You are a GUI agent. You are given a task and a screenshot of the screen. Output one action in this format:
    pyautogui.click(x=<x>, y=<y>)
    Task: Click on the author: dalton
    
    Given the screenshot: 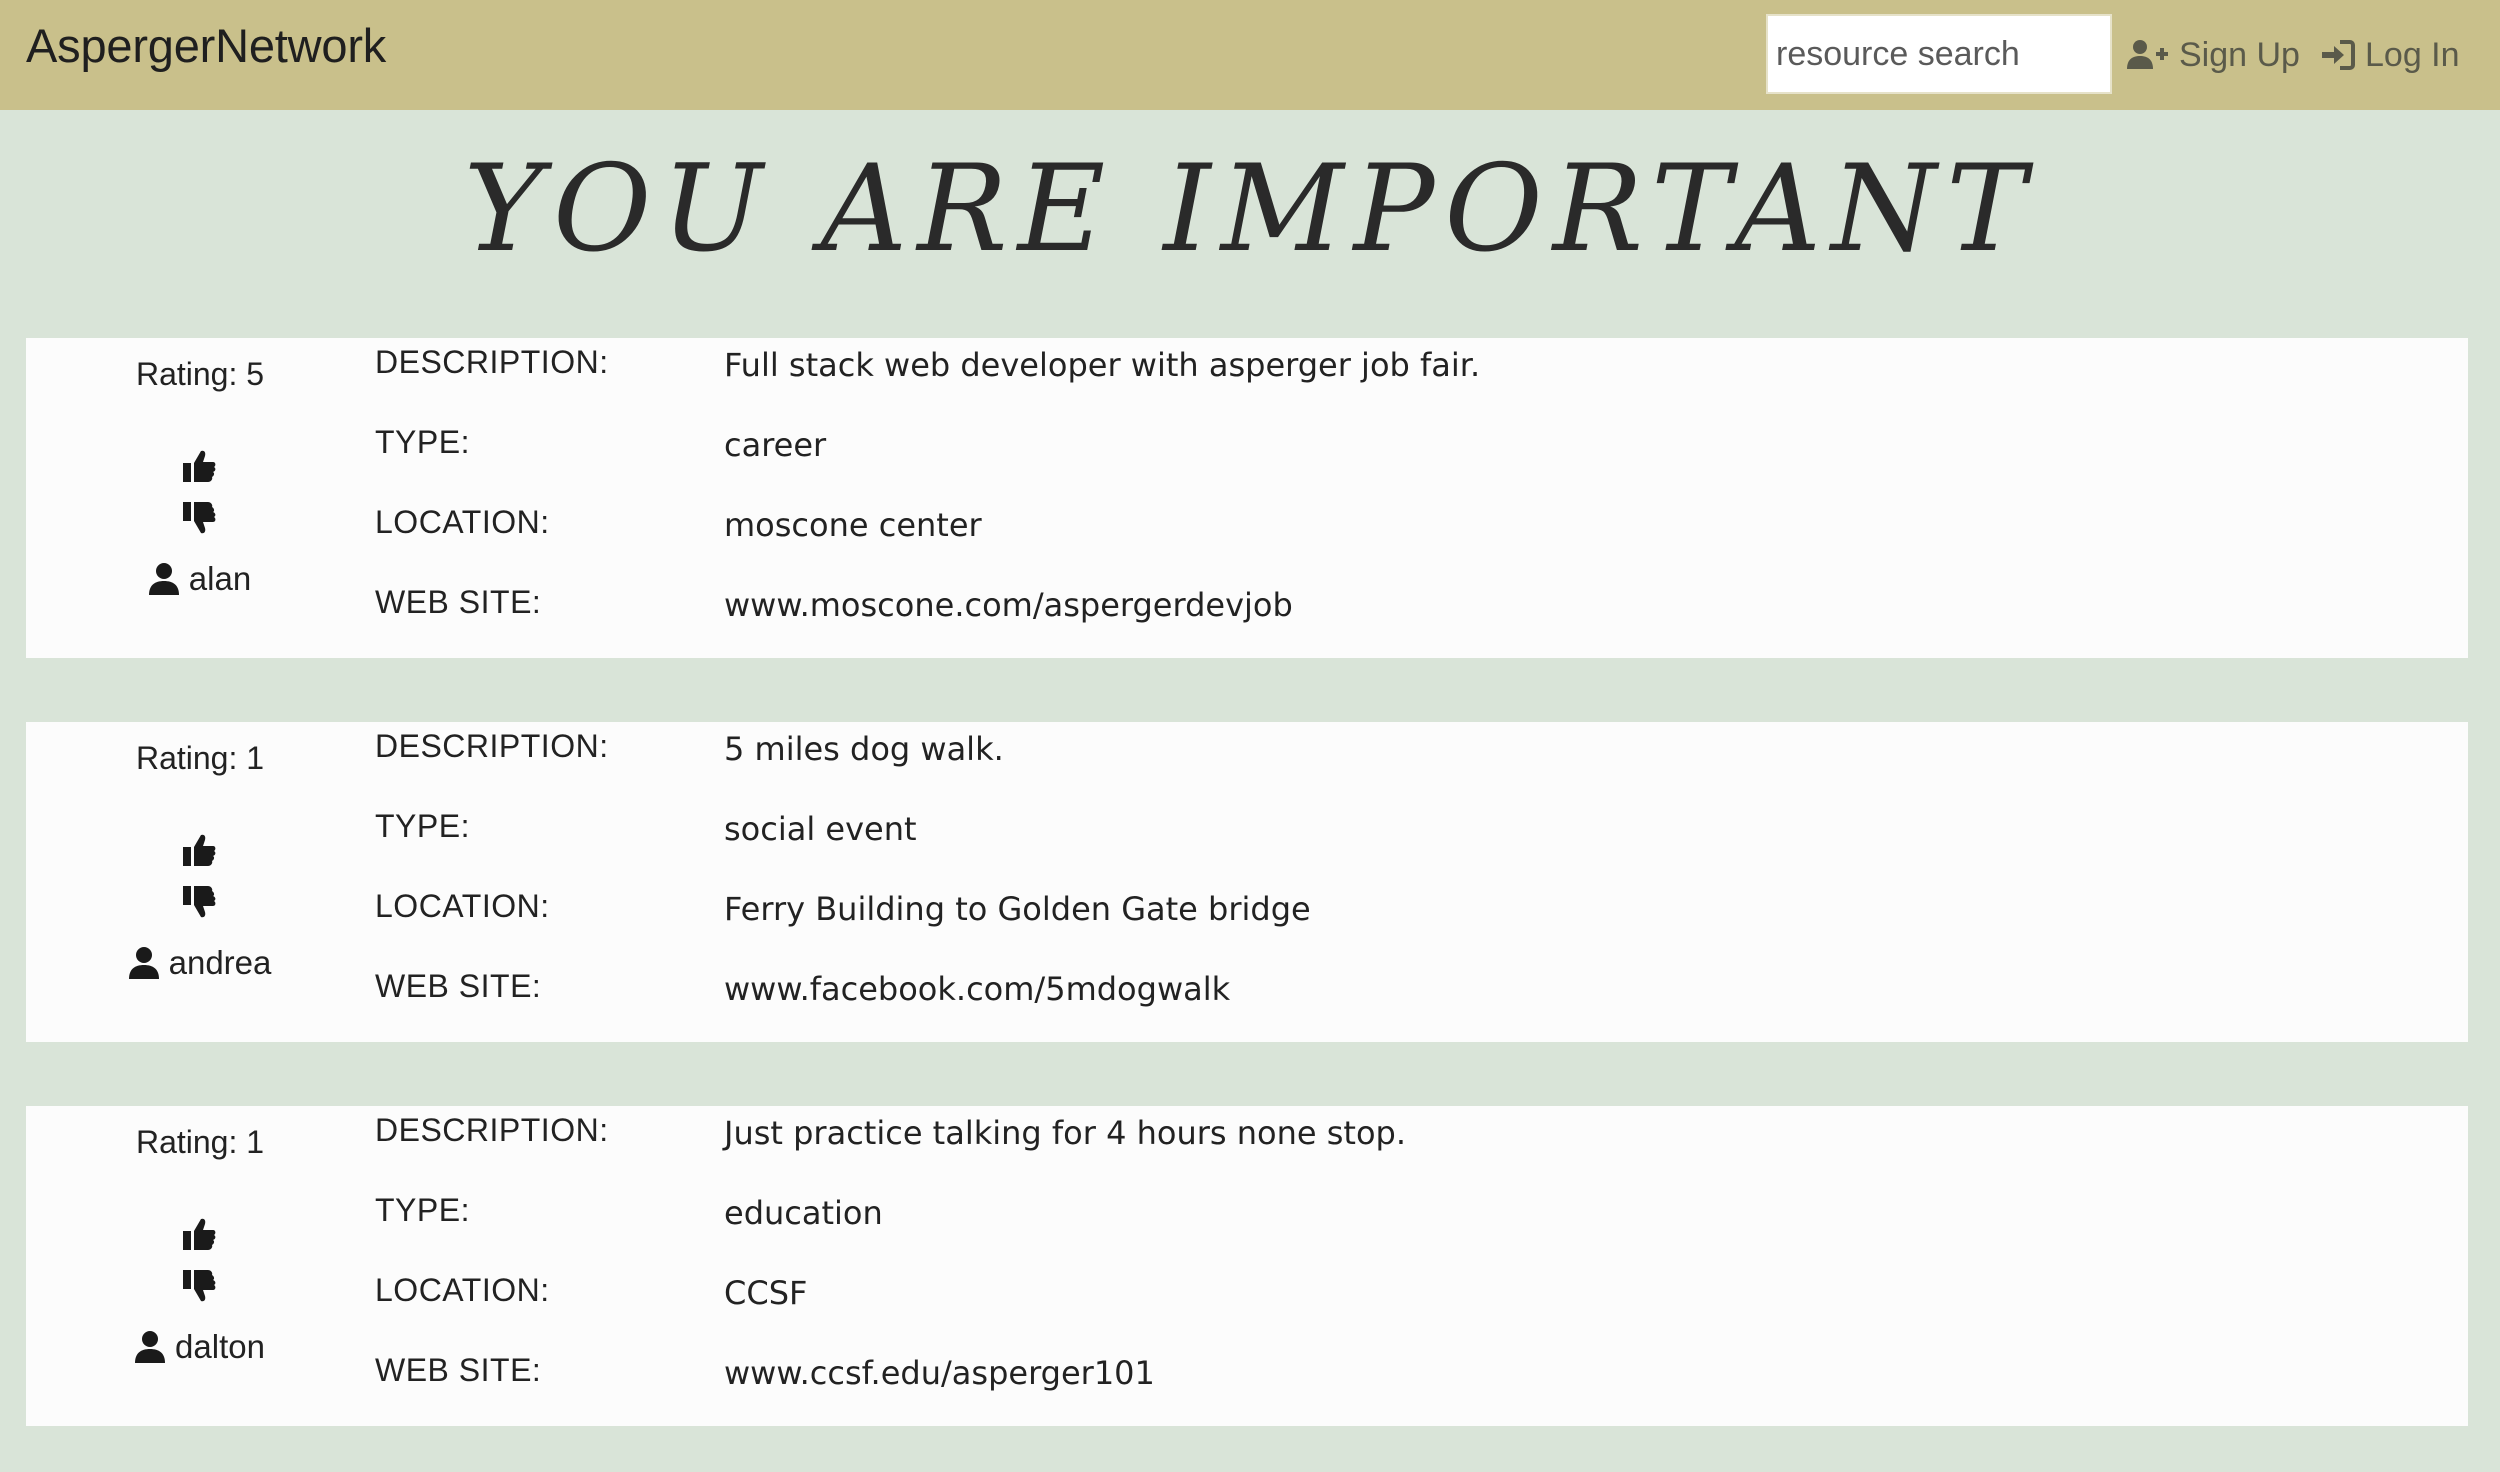 What is the action you would take?
    pyautogui.click(x=200, y=1347)
    